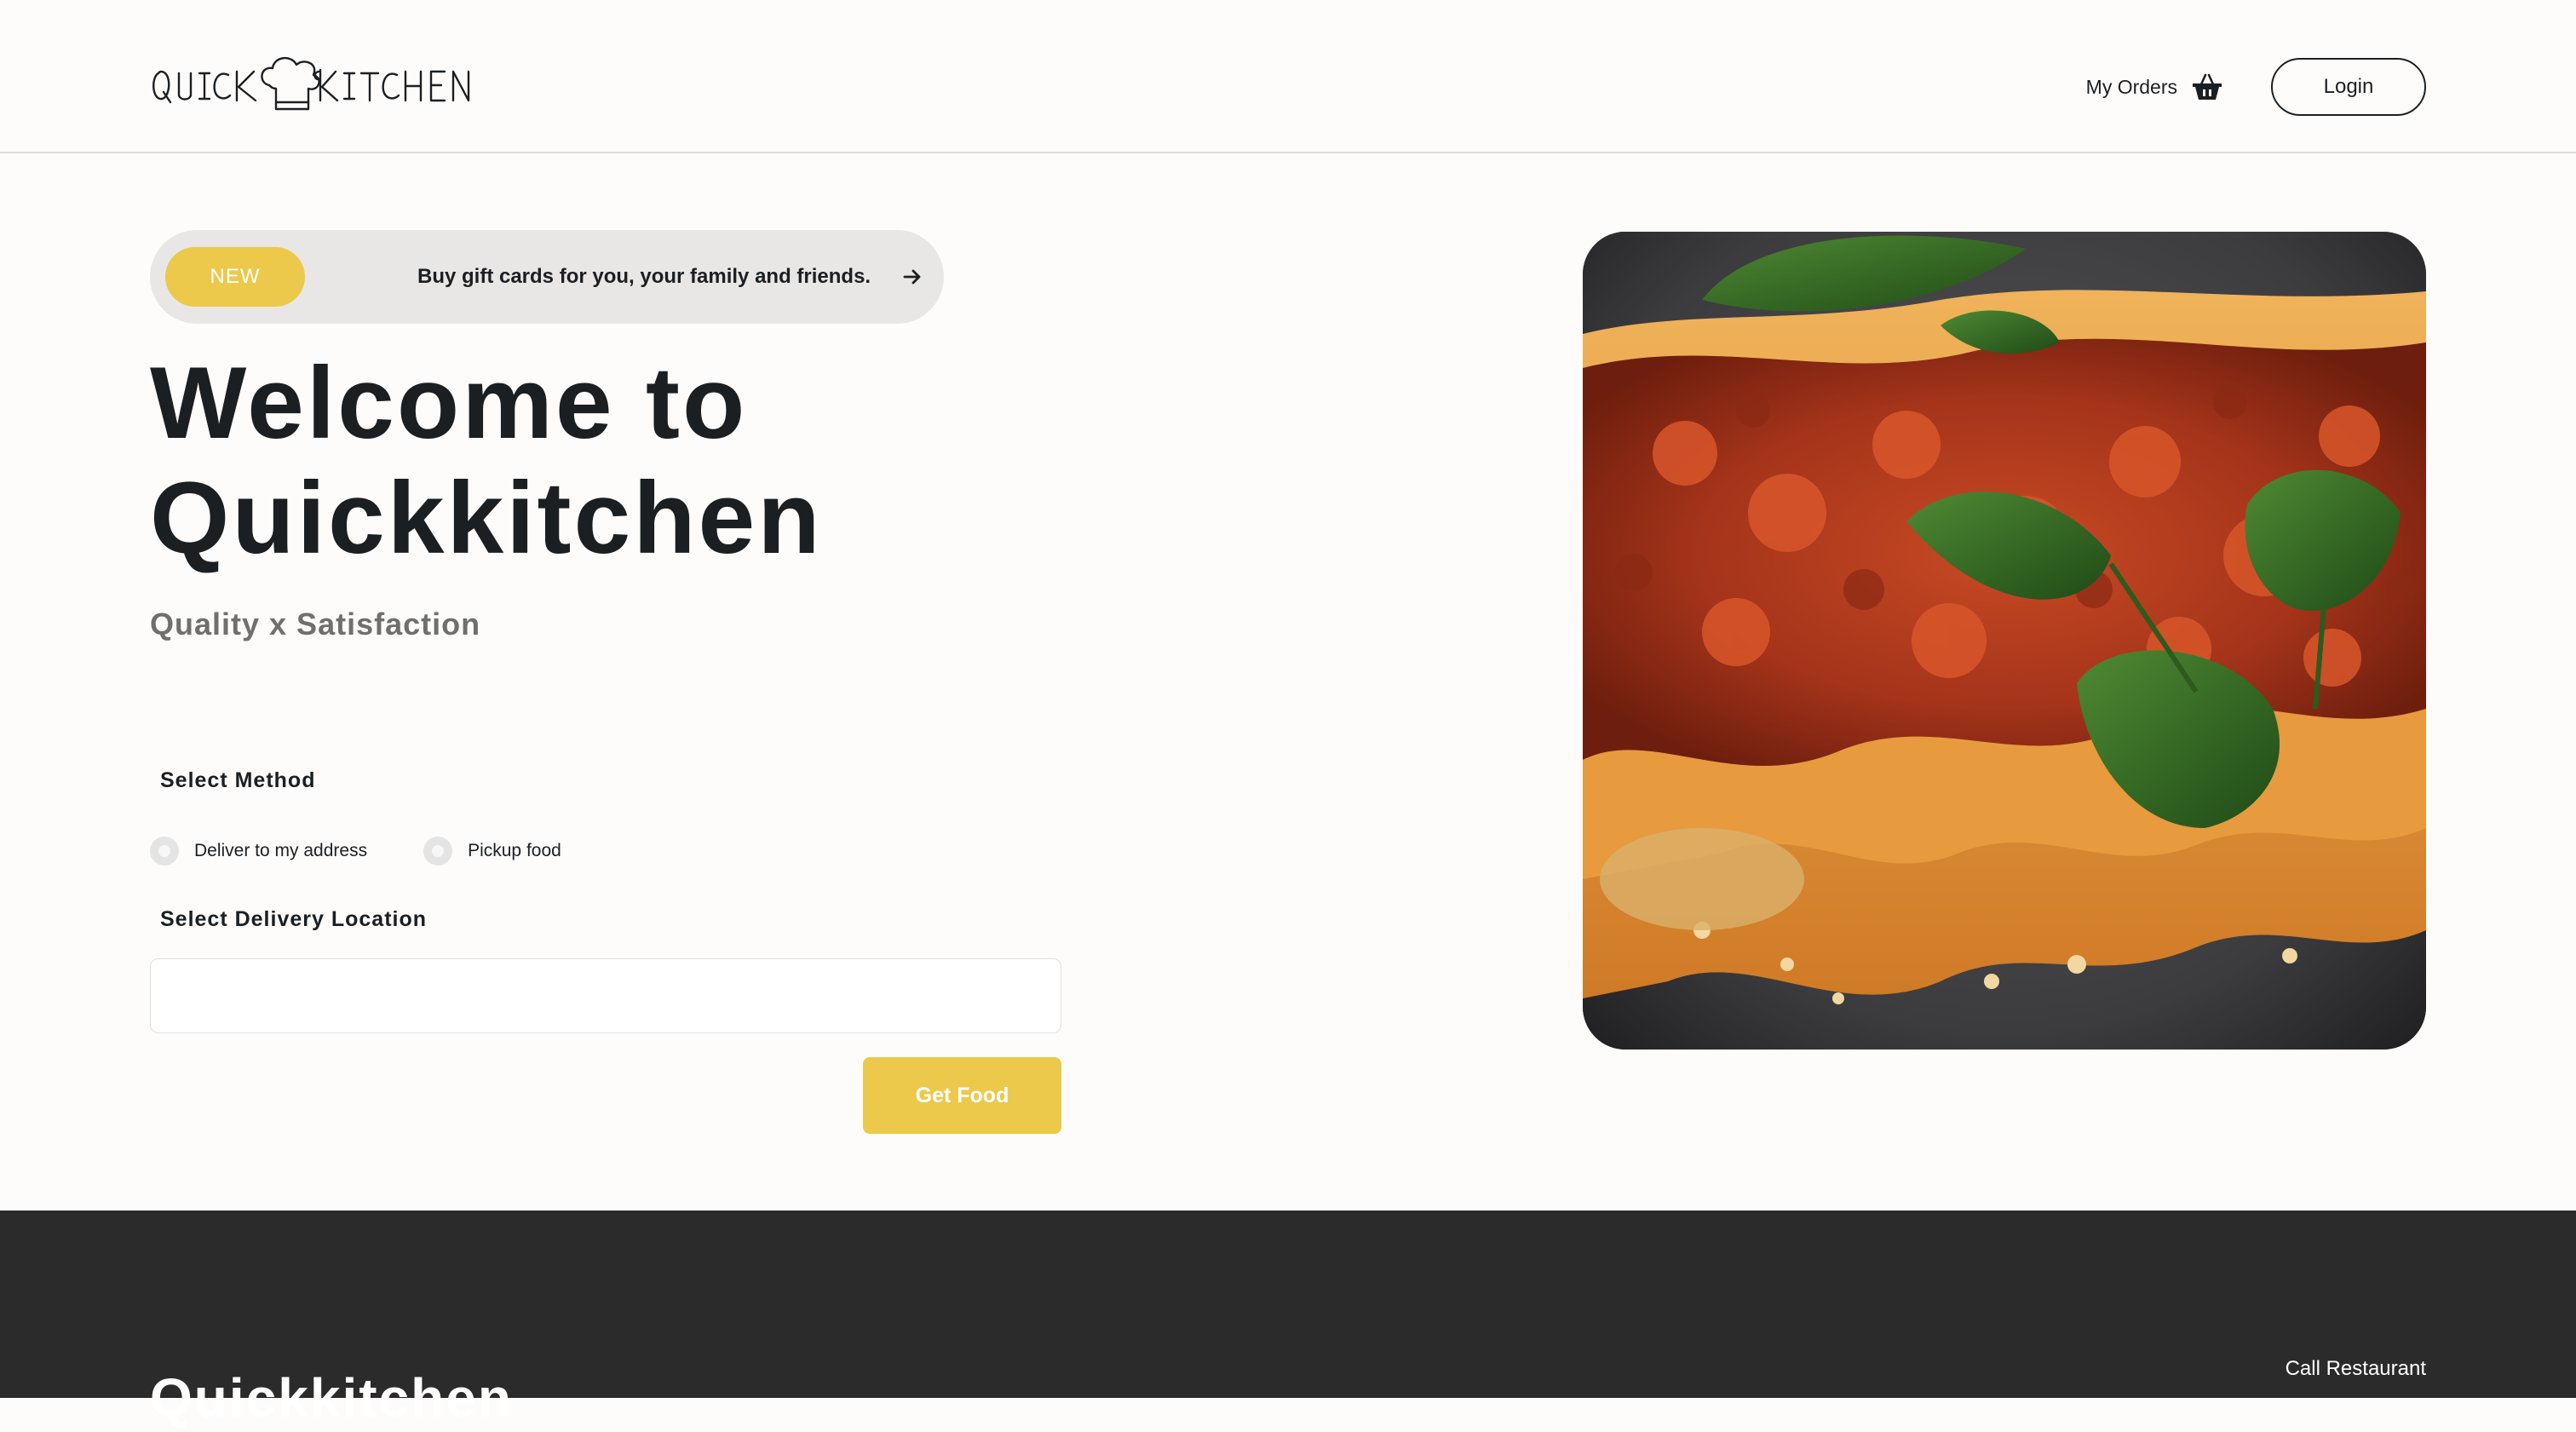 This screenshot has height=1432, width=2576. Describe the element at coordinates (1288, 76) in the screenshot. I see `site-header: My Orders Login` at that location.